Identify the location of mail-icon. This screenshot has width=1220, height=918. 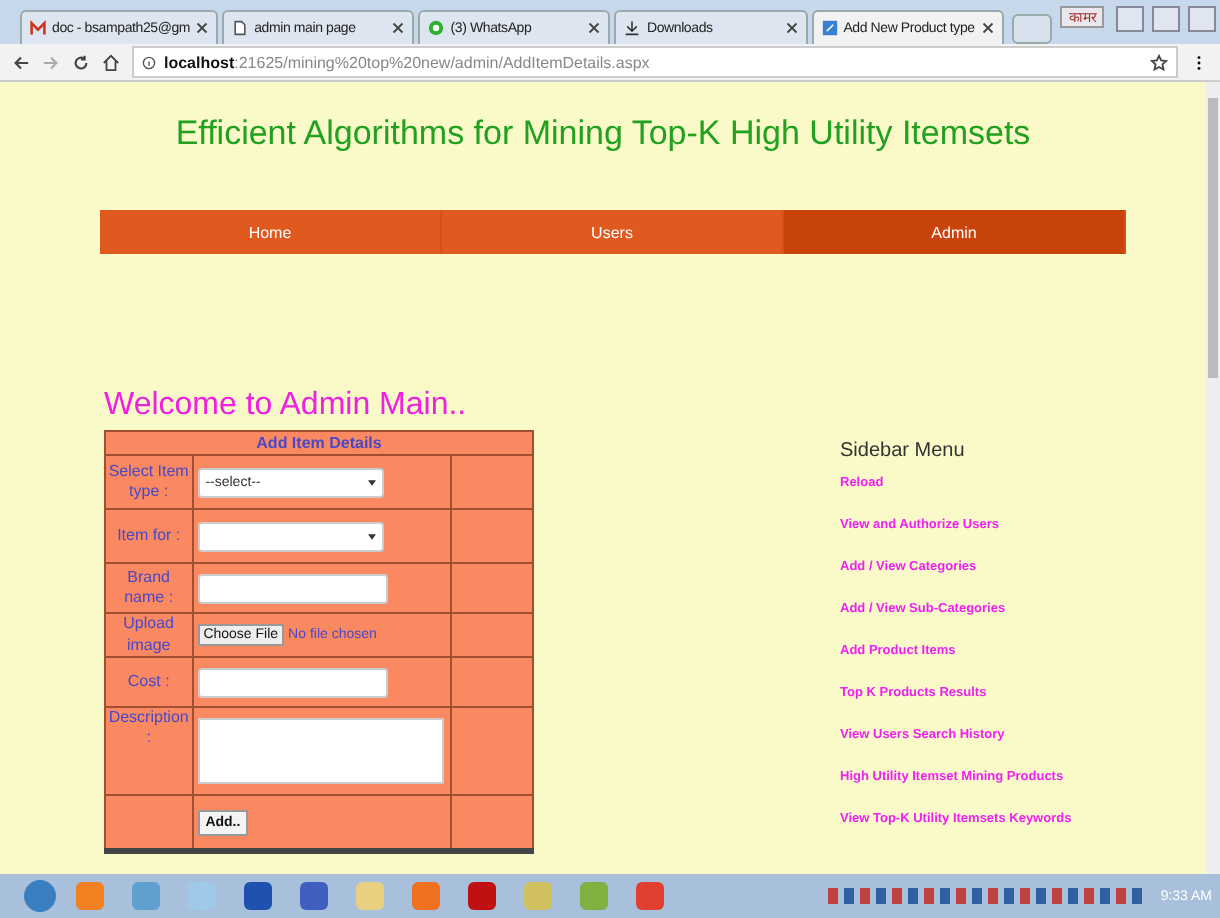
(38, 28).